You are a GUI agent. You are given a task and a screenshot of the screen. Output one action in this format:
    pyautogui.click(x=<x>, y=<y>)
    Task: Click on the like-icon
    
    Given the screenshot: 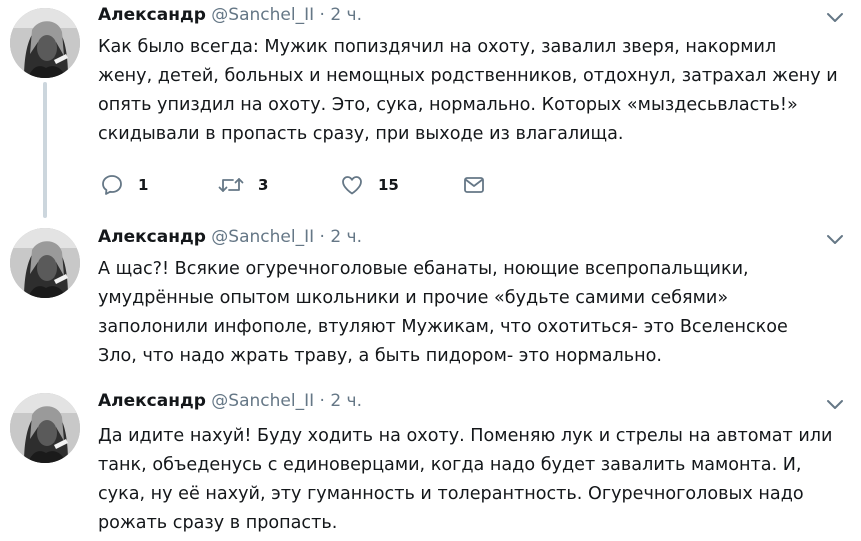 What is the action you would take?
    pyautogui.click(x=352, y=185)
    